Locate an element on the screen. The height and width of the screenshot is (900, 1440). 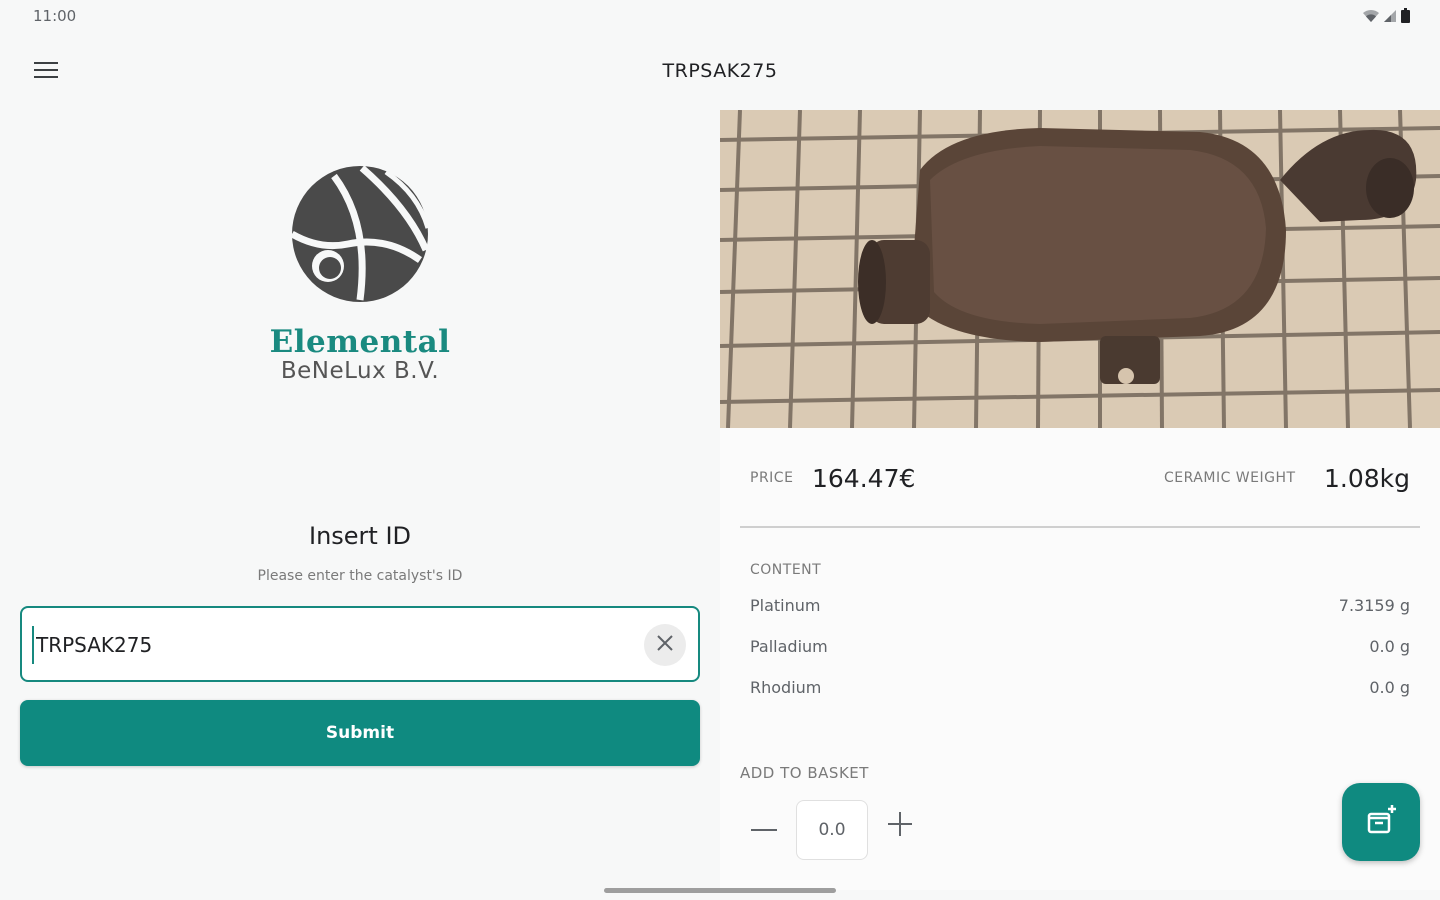
brand-logo is located at coordinates (360, 234).